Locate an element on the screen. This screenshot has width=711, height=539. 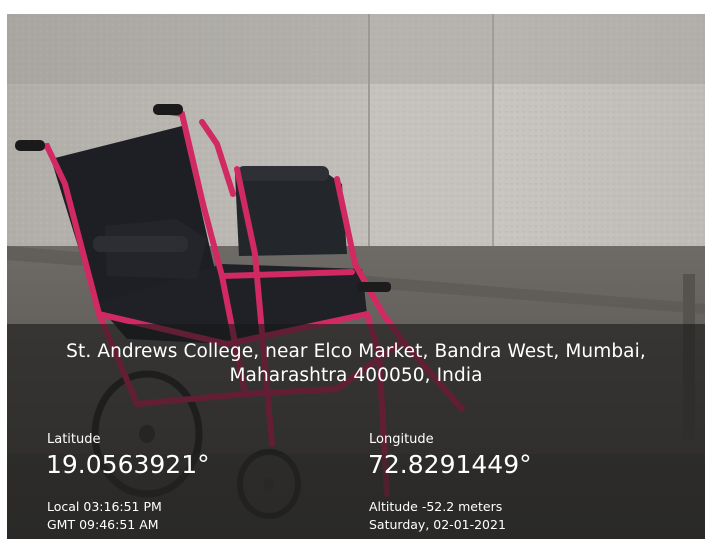
altitude-text: Altitude -52.2 meters is located at coordinates (436, 506).